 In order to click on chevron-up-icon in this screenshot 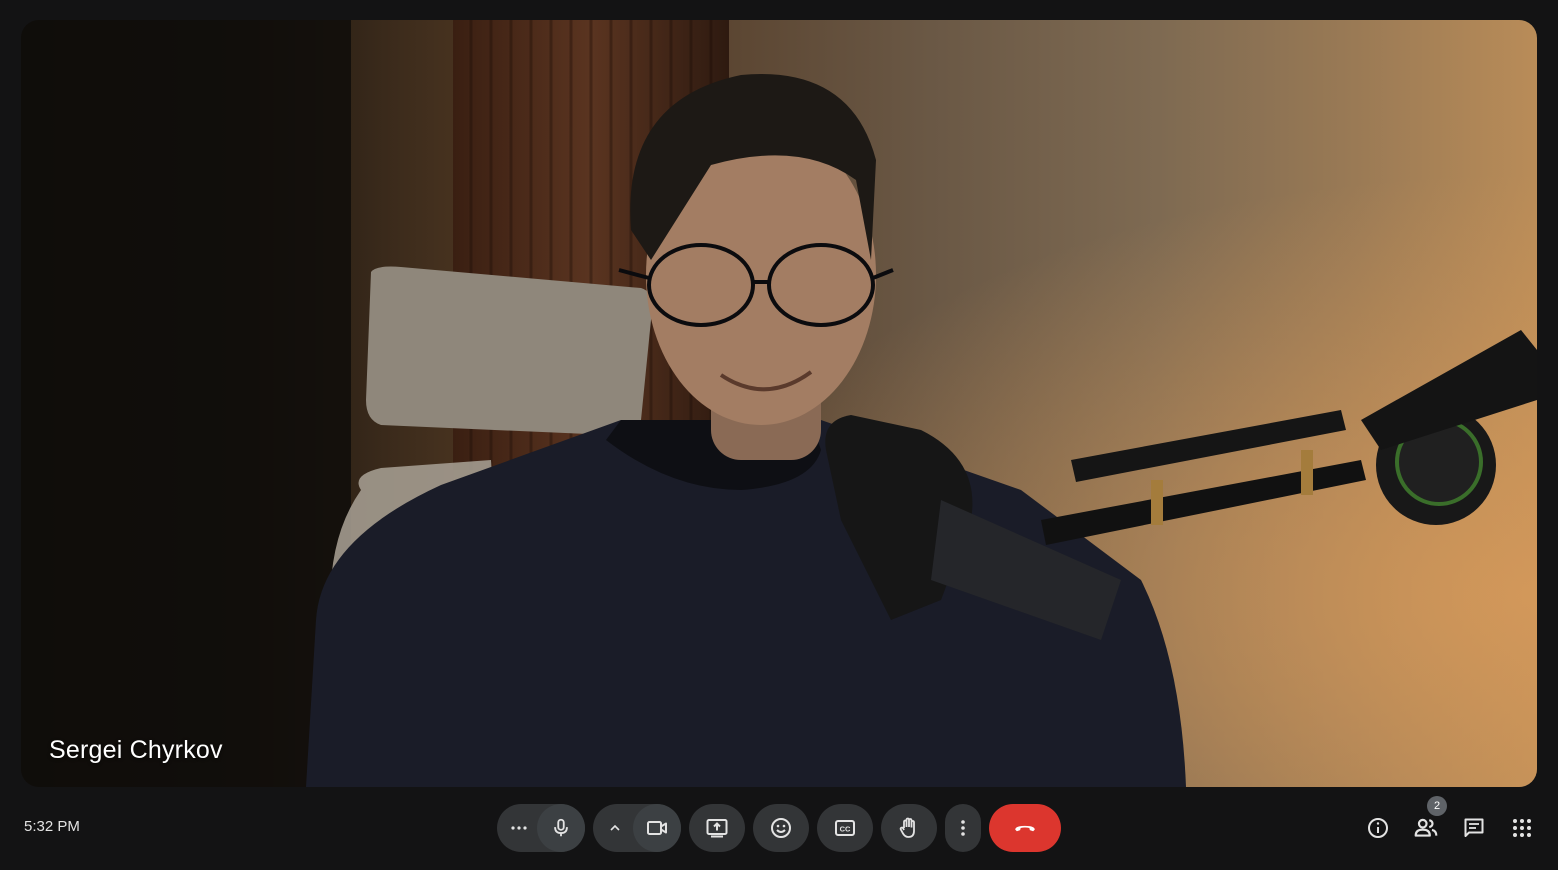, I will do `click(615, 827)`.